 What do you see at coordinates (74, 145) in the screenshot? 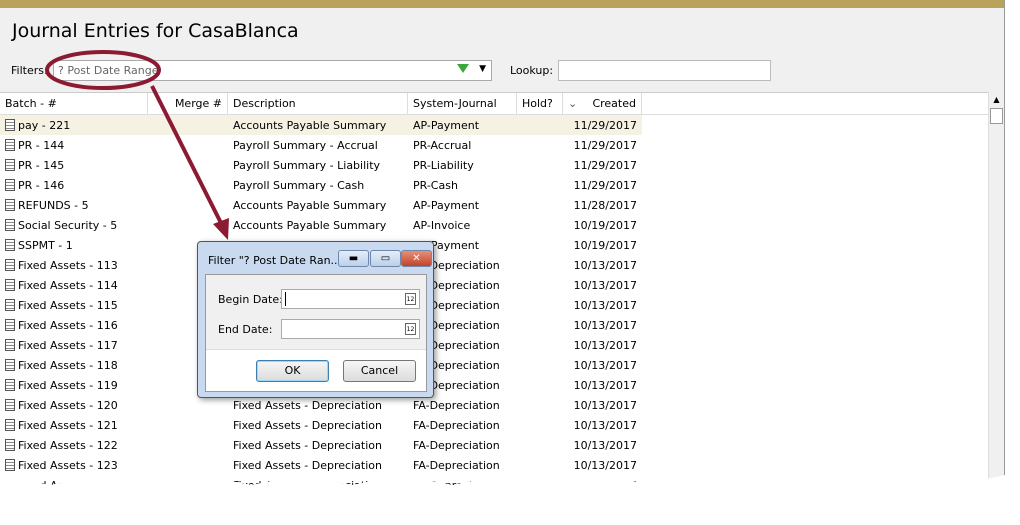
I see `cell-batch: PR - 144` at bounding box center [74, 145].